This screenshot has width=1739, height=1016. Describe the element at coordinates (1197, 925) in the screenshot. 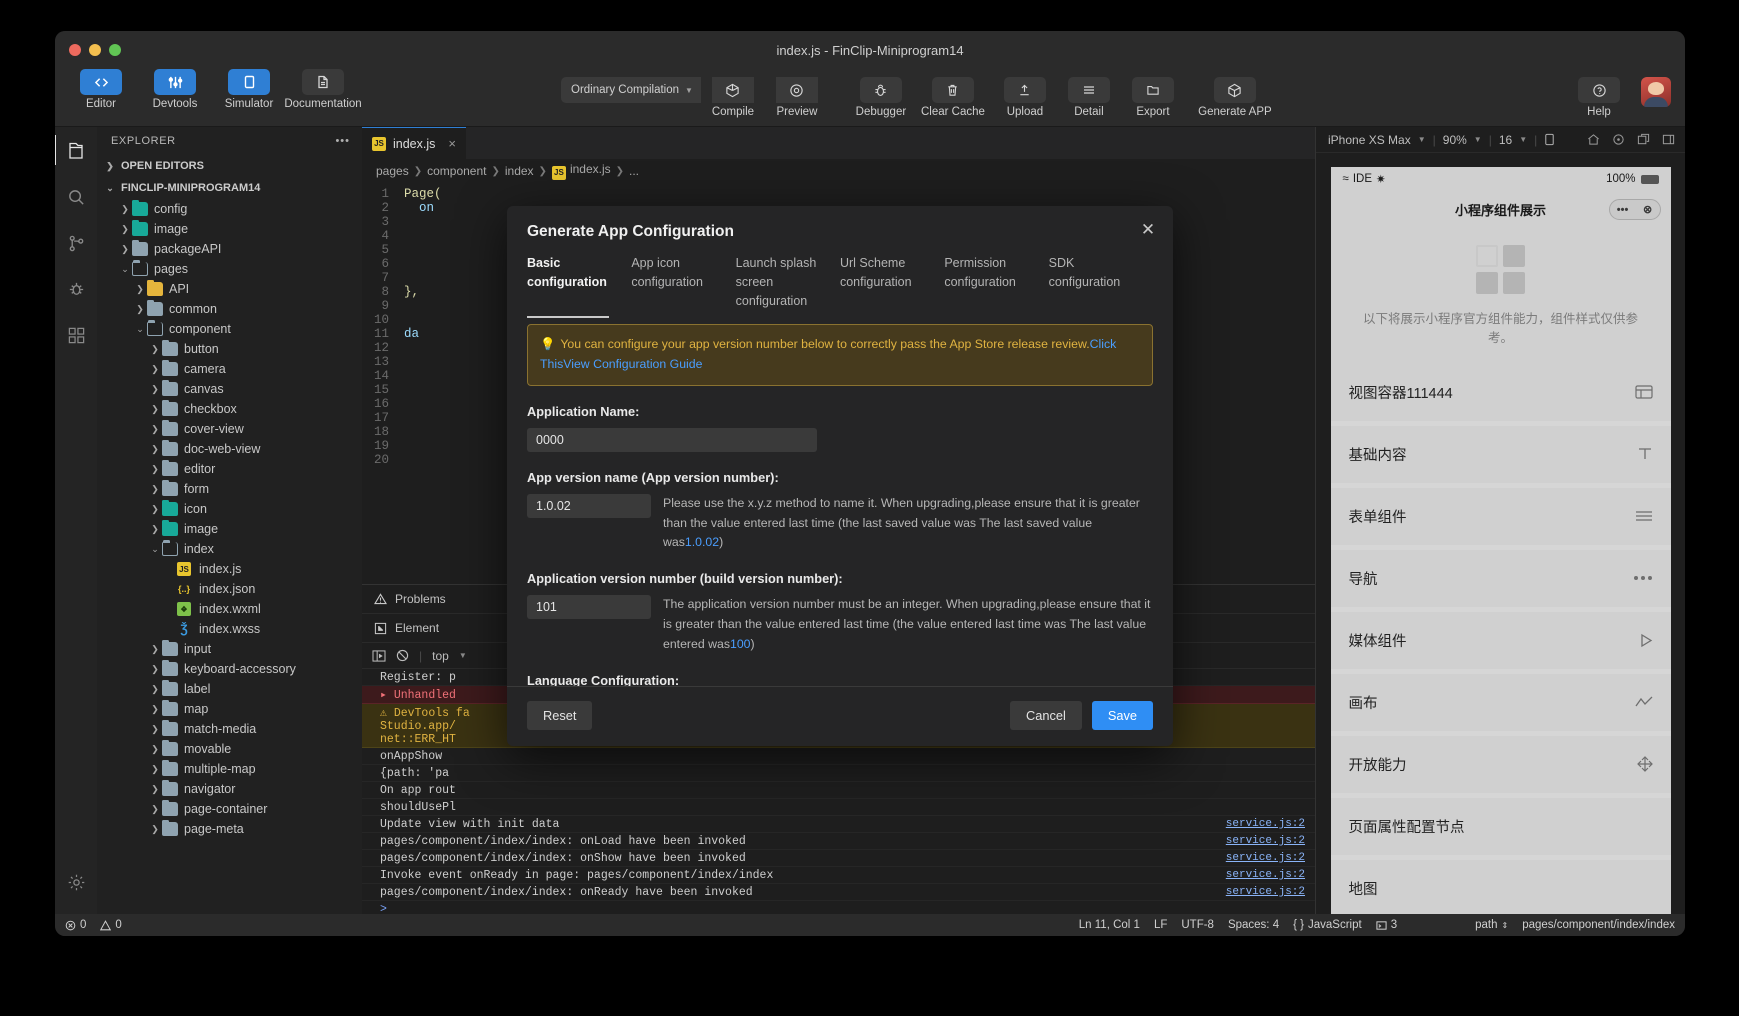

I see `status-encoding: UTF-8` at that location.